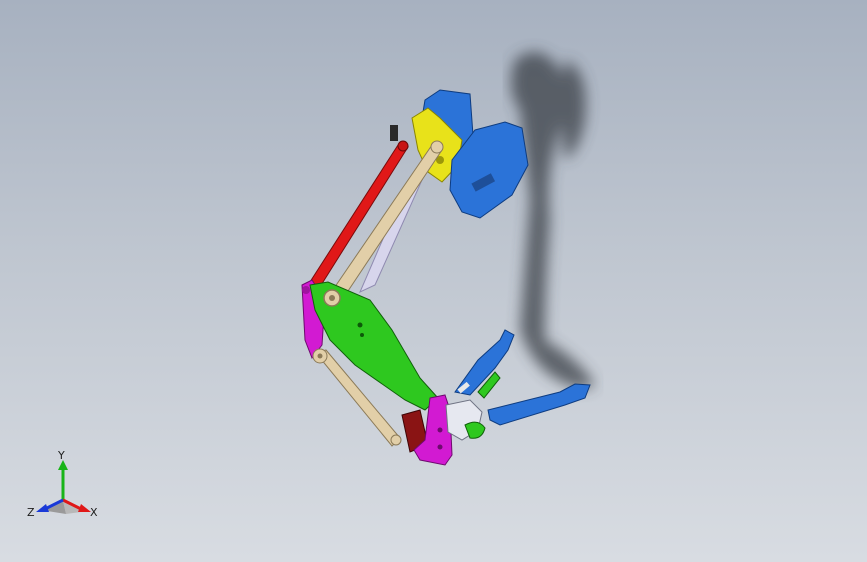  What do you see at coordinates (539, 404) in the screenshot?
I see `gripper-jaw-lower` at bounding box center [539, 404].